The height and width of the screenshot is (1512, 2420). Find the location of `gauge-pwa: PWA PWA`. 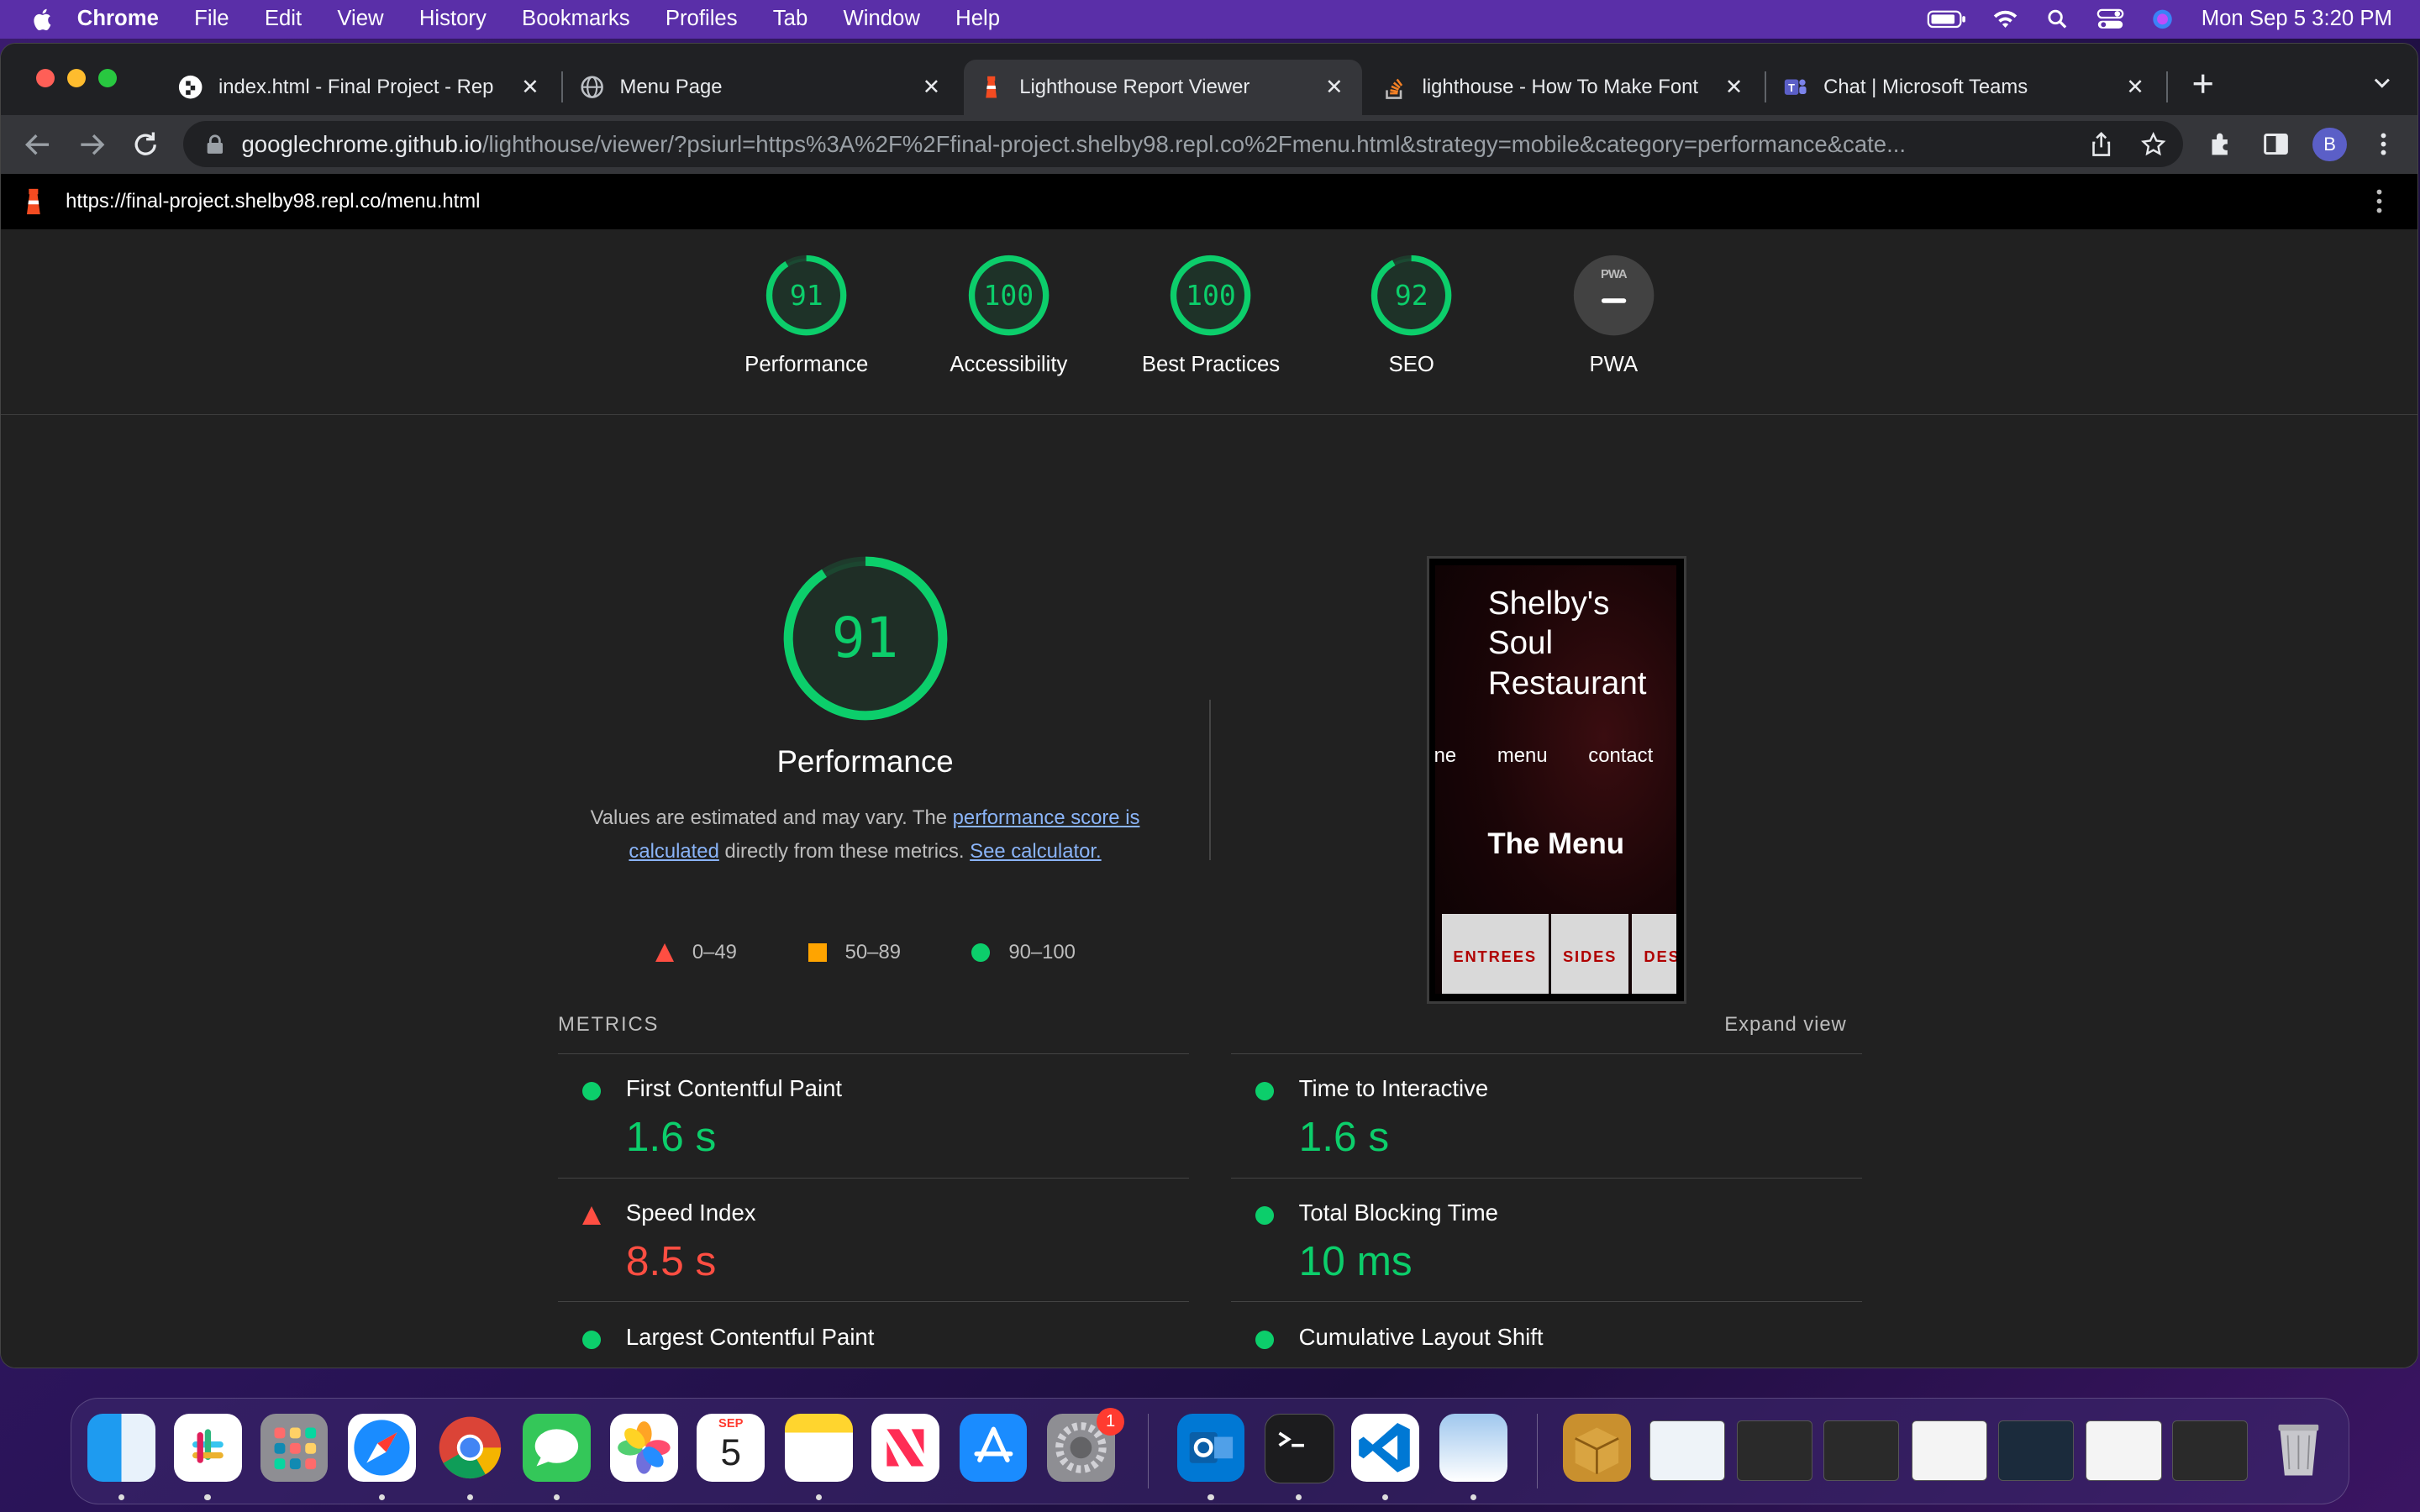

gauge-pwa: PWA PWA is located at coordinates (1614, 315).